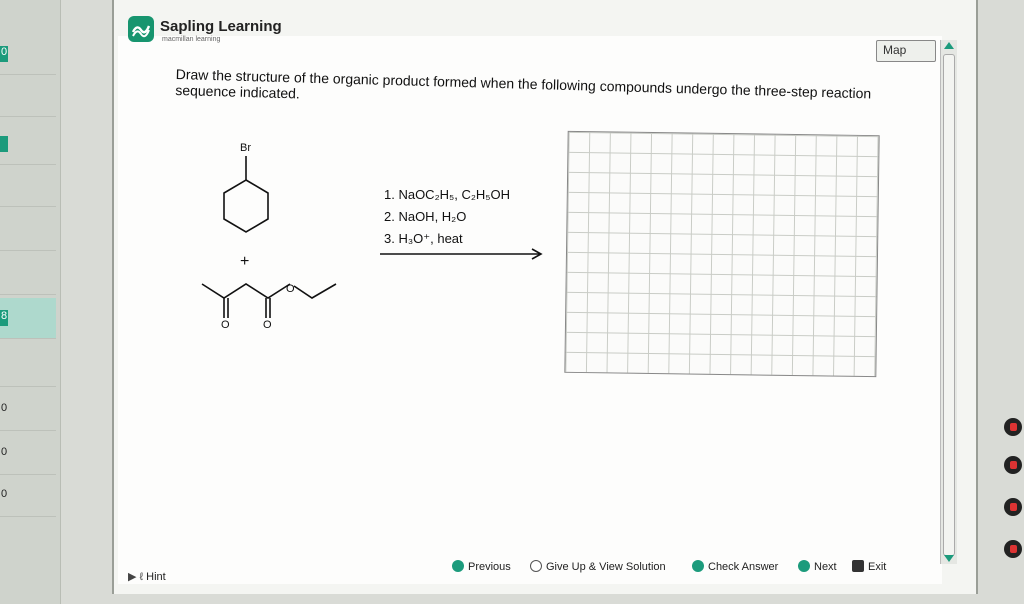  Describe the element at coordinates (267, 325) in the screenshot. I see `carbonyl-oxygen-label: O` at that location.